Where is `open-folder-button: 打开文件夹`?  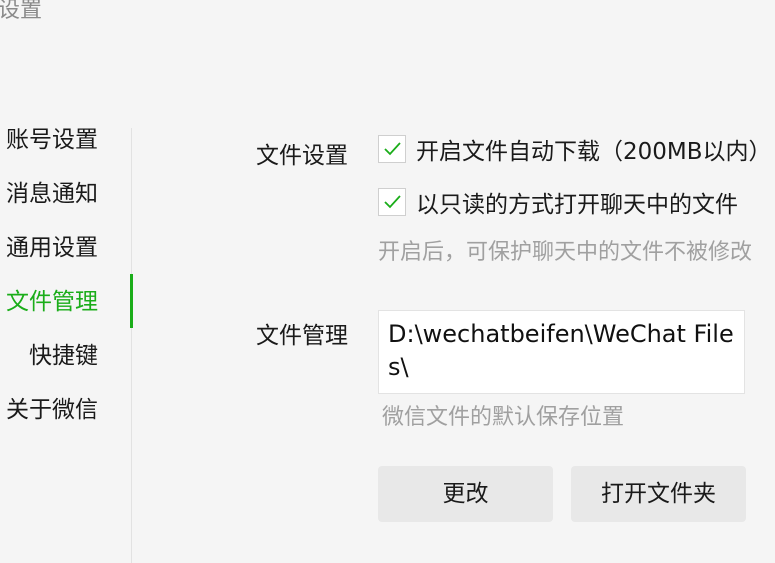 open-folder-button: 打开文件夹 is located at coordinates (658, 494).